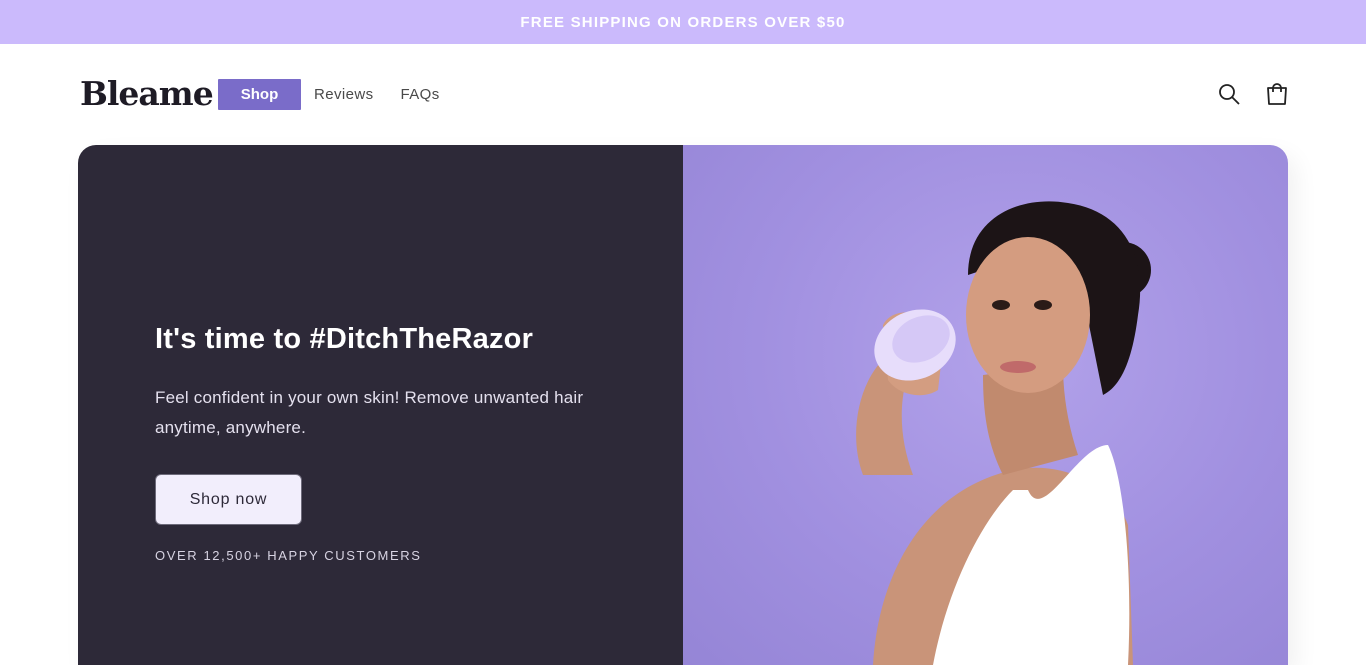 This screenshot has width=1366, height=665. I want to click on main-nav: Shop Reviews FAQs, so click(329, 94).